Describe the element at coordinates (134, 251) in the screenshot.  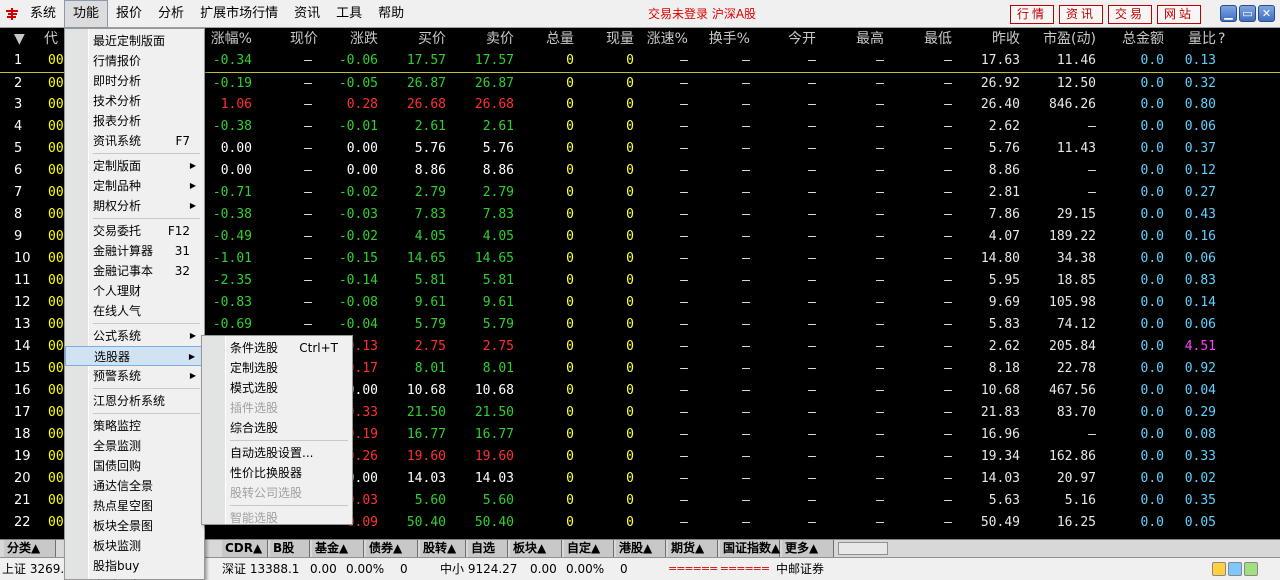
I see `function-menu-item: 金融计算器31` at that location.